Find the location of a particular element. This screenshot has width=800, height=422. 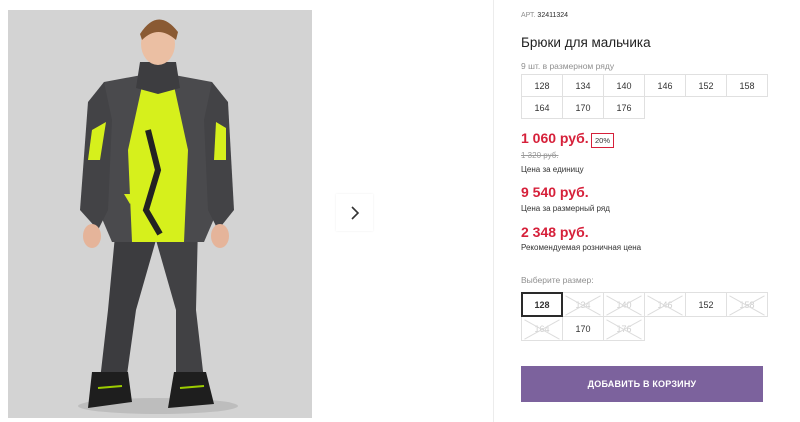

retail-price-label: Рекомендуемая розничная цена is located at coordinates (581, 247).